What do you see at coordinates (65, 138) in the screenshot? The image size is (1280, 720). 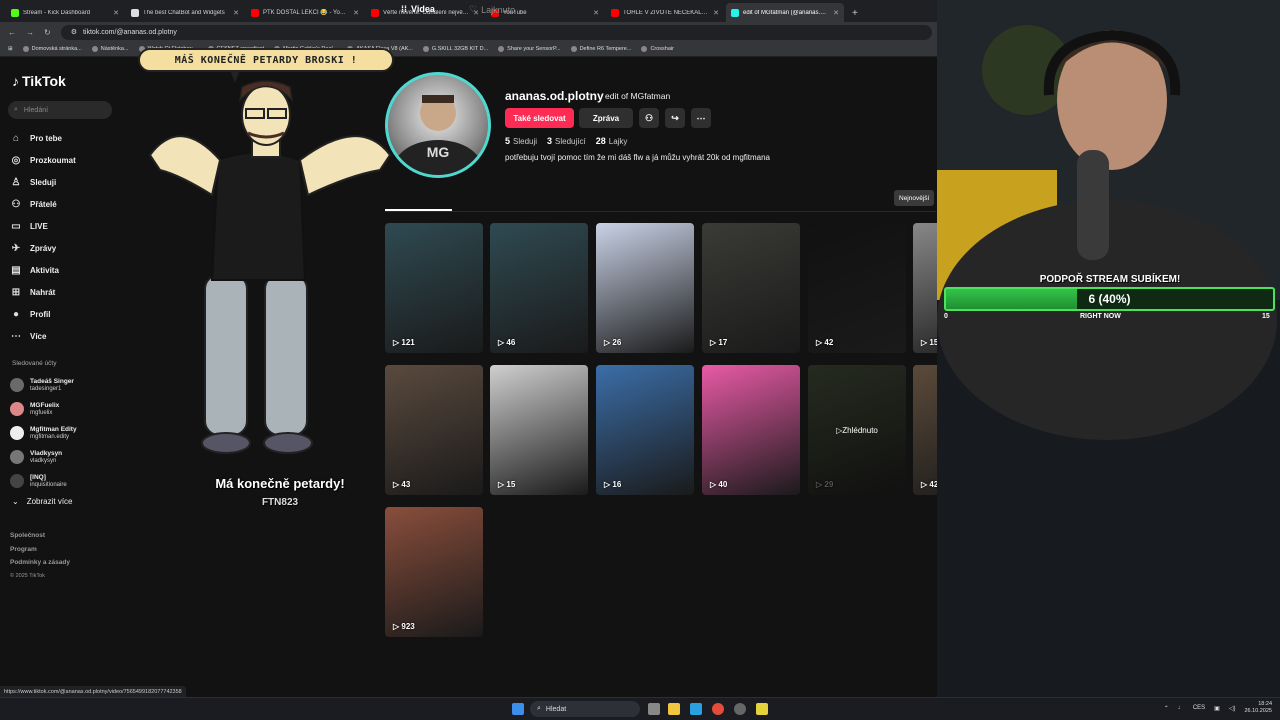 I see `sidebar-item-pro-tebe: ⌂ Pro tebe` at bounding box center [65, 138].